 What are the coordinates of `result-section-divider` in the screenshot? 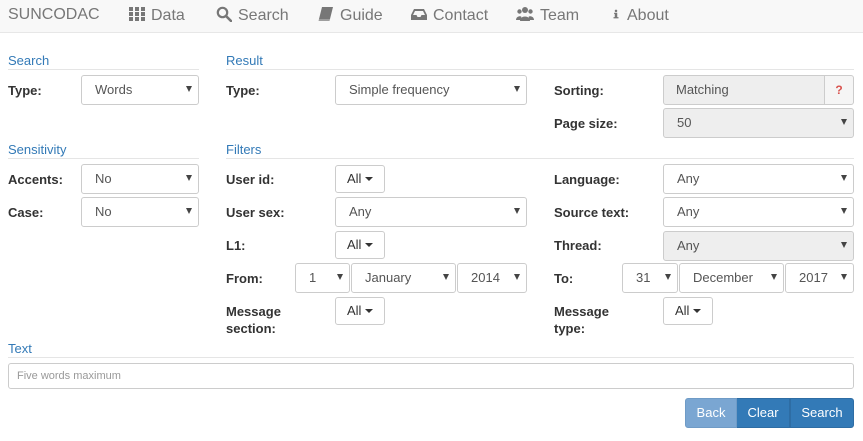 It's located at (540, 69).